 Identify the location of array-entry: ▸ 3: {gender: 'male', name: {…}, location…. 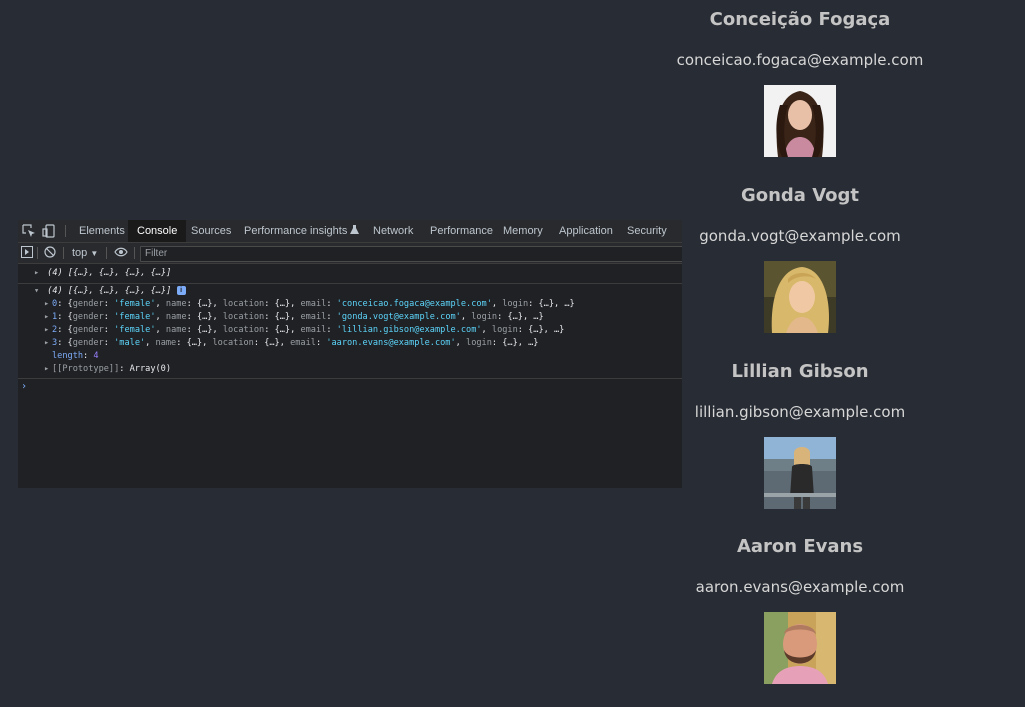
(363, 343).